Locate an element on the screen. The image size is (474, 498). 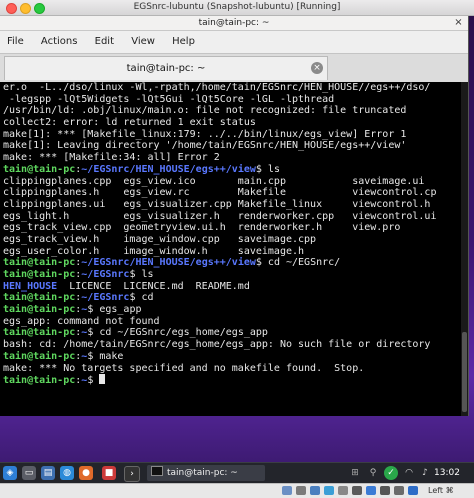
prompt-path: ~/EGSnrc is located at coordinates (105, 274).